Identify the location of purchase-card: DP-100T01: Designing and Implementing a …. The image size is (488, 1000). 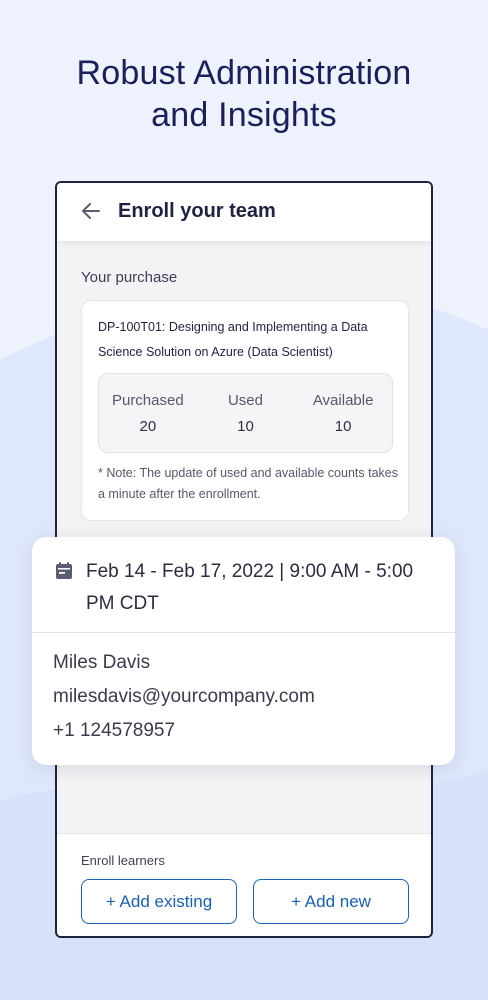
(245, 410).